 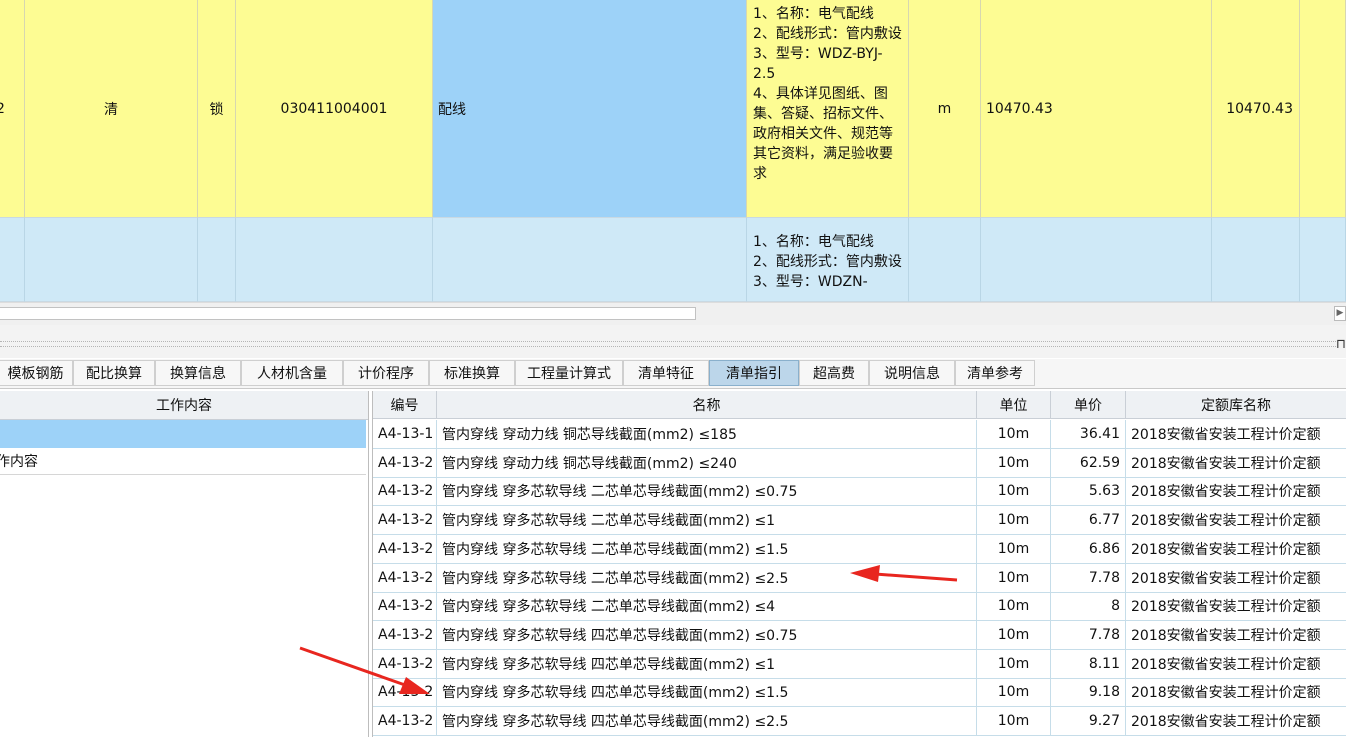 What do you see at coordinates (590, 260) in the screenshot?
I see `row2-name-cell` at bounding box center [590, 260].